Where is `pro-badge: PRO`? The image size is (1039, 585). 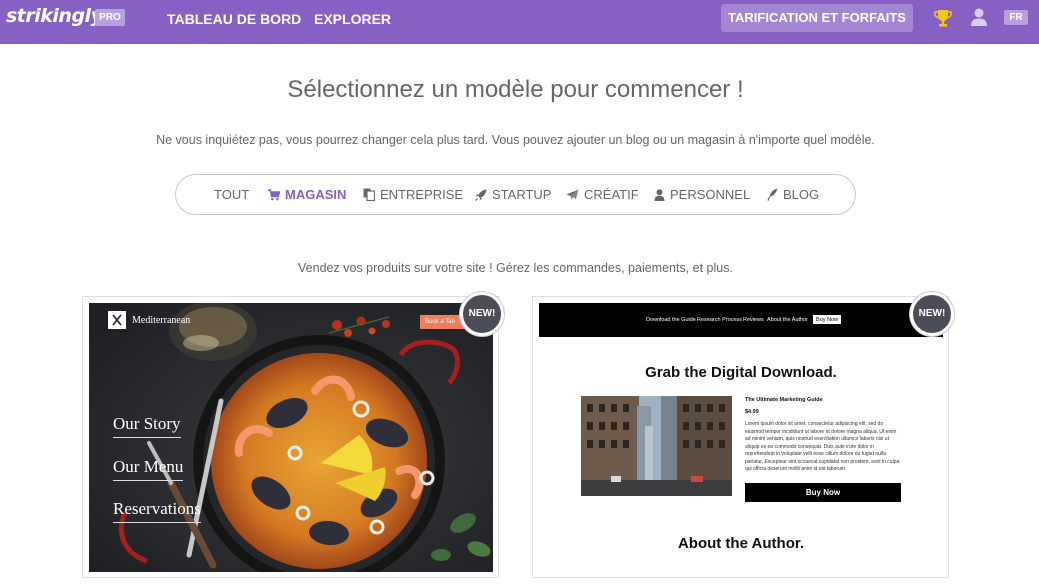
pro-badge: PRO is located at coordinates (110, 17).